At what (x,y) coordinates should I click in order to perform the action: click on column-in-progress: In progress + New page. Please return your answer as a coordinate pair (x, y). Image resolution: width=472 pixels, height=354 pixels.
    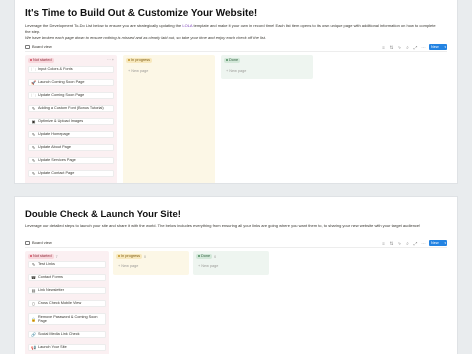
    Looking at the image, I should click on (169, 119).